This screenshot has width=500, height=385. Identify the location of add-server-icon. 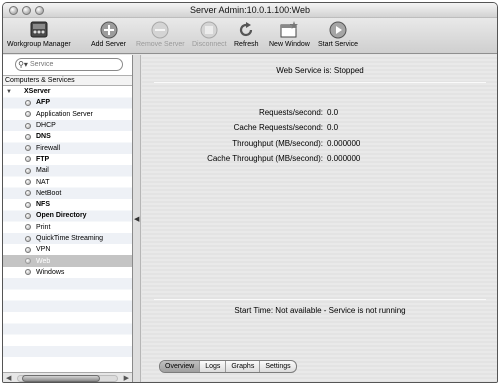
(109, 30).